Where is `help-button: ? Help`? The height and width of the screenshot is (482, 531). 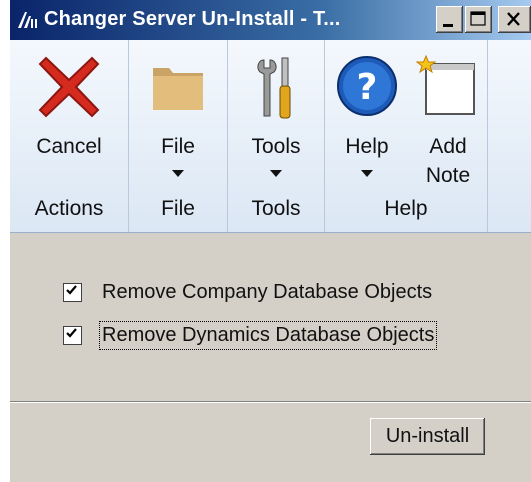
help-button: ? Help is located at coordinates (367, 115).